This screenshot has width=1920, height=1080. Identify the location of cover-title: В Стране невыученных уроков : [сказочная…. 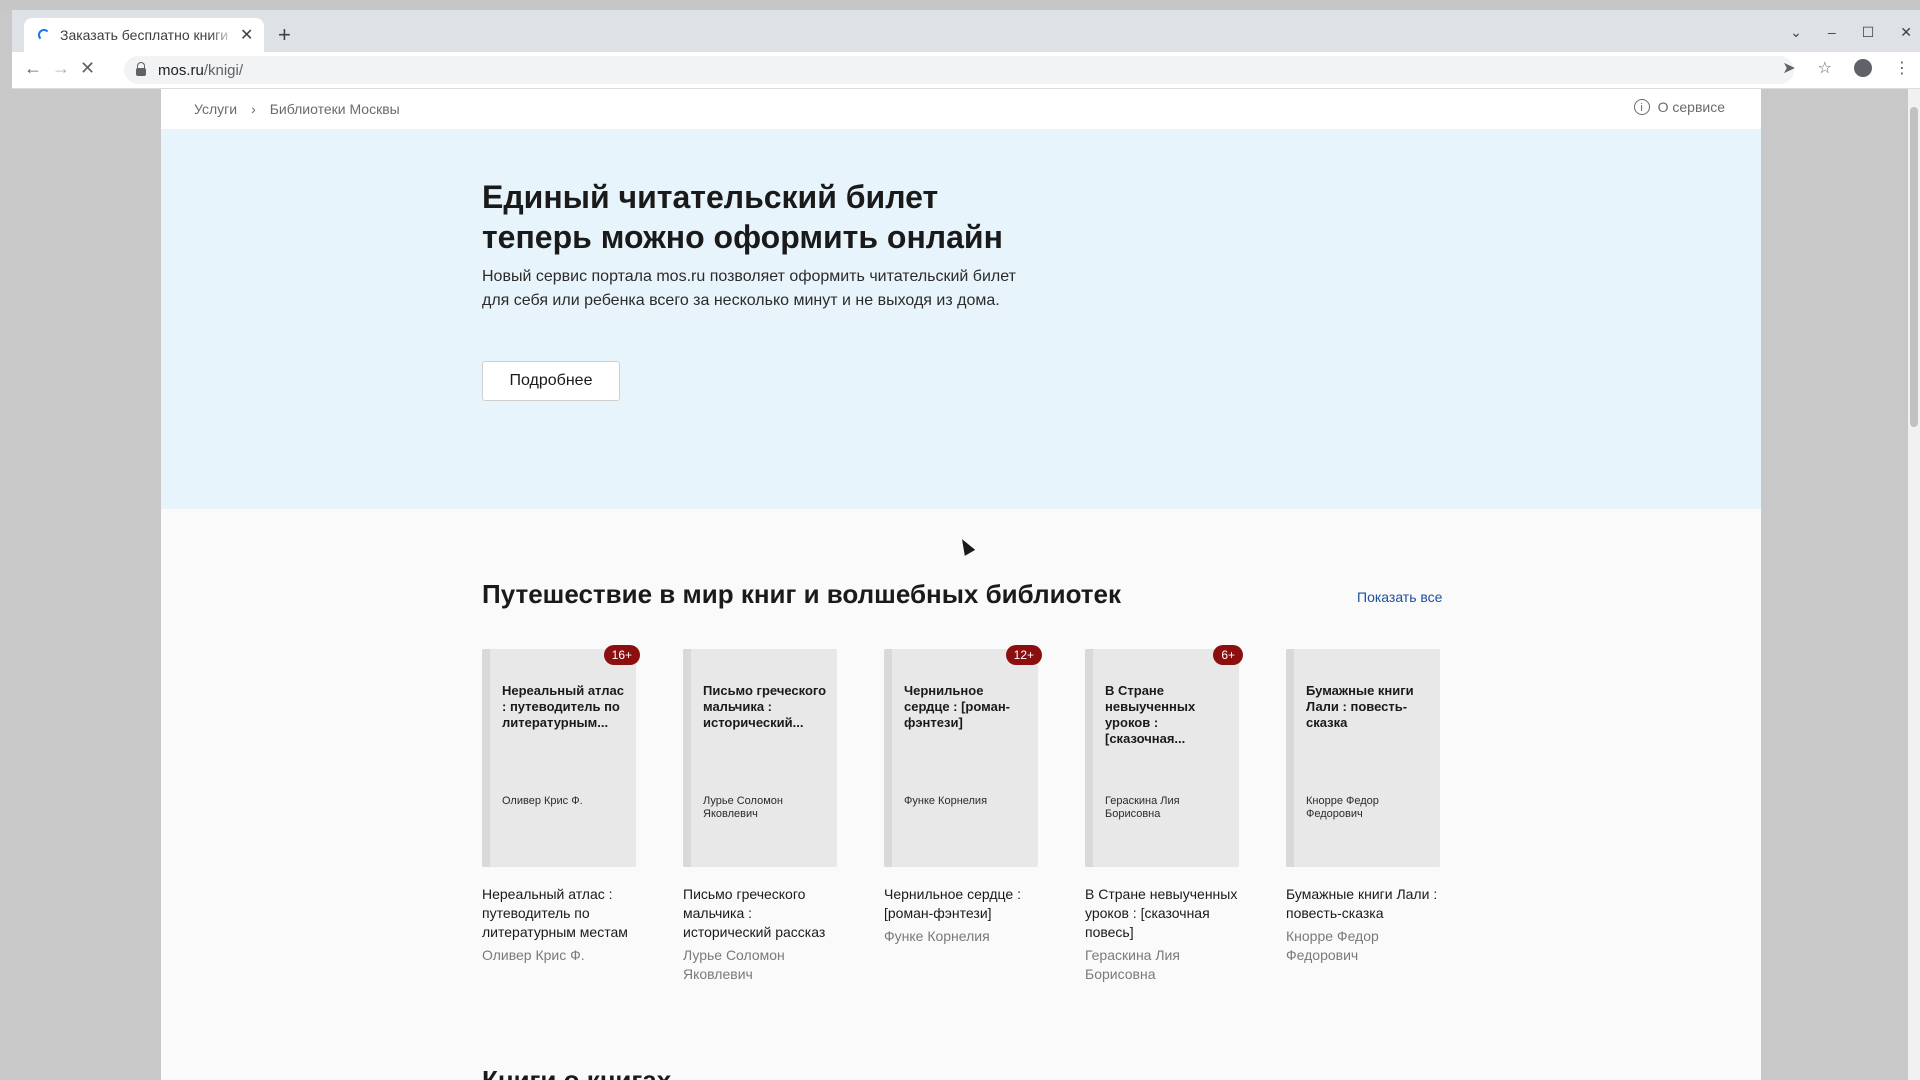
(1150, 714).